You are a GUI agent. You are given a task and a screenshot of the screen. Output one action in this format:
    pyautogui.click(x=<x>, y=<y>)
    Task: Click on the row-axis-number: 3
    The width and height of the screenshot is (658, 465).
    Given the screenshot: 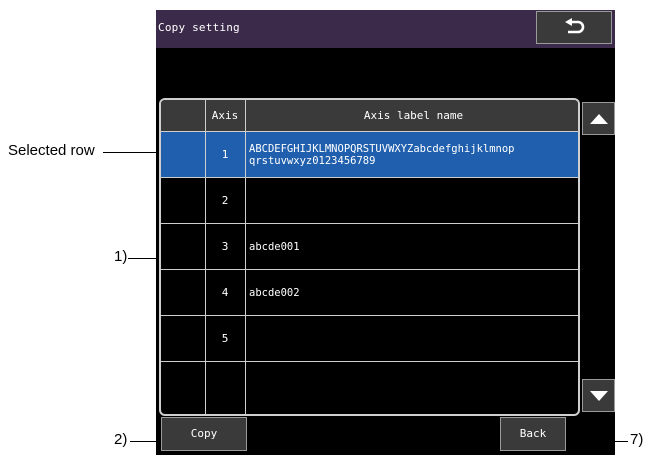 What is the action you would take?
    pyautogui.click(x=225, y=246)
    